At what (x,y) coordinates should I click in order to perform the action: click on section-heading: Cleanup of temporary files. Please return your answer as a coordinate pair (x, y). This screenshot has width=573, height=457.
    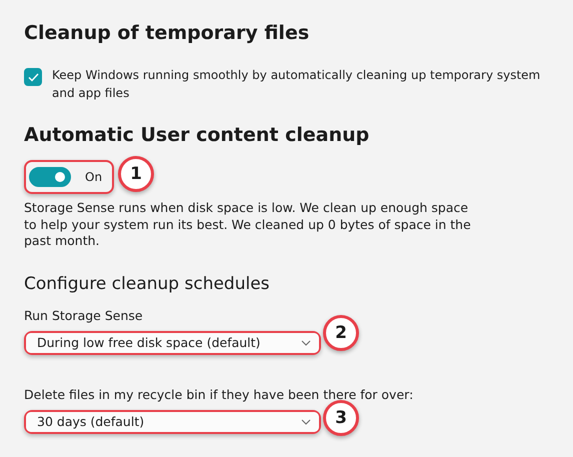
    Looking at the image, I should click on (167, 33).